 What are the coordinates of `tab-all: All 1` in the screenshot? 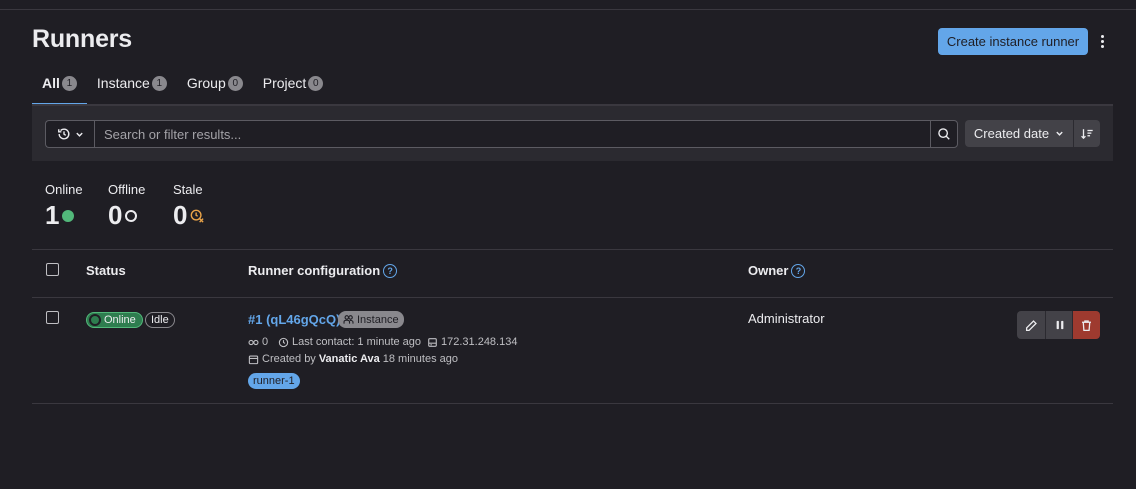 It's located at (59, 86).